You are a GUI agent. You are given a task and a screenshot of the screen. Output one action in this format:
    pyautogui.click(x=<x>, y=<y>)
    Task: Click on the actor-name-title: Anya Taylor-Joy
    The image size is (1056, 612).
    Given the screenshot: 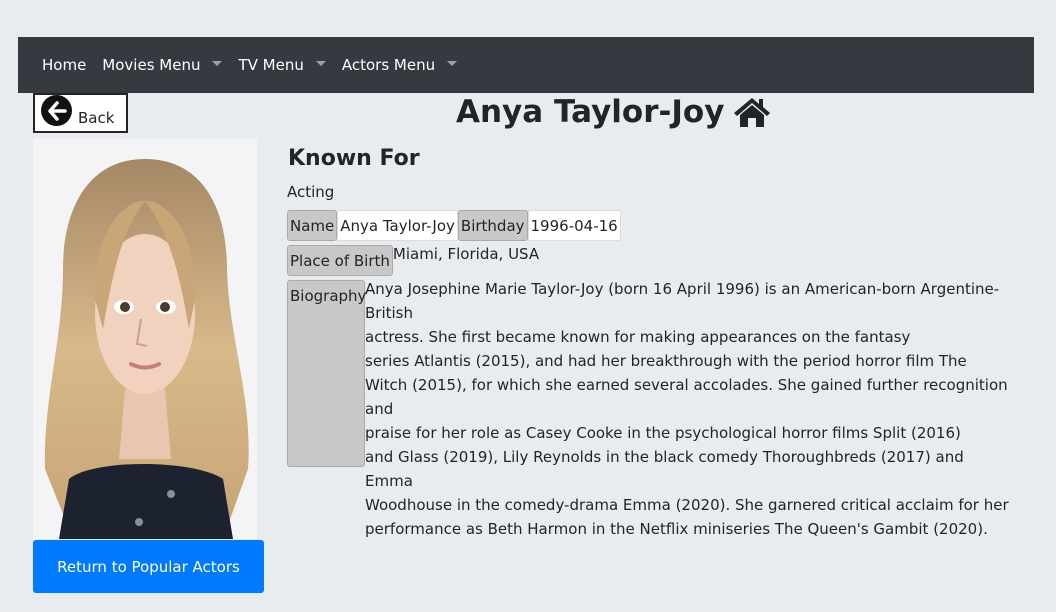 What is the action you would take?
    pyautogui.click(x=590, y=112)
    